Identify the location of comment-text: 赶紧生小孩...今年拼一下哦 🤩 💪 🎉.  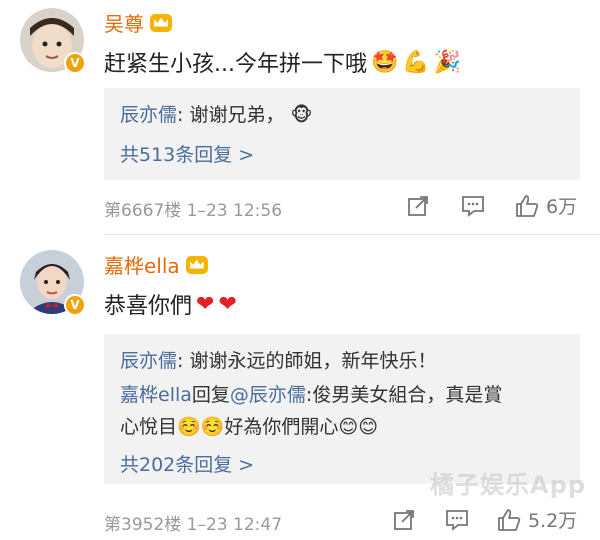
(282, 62).